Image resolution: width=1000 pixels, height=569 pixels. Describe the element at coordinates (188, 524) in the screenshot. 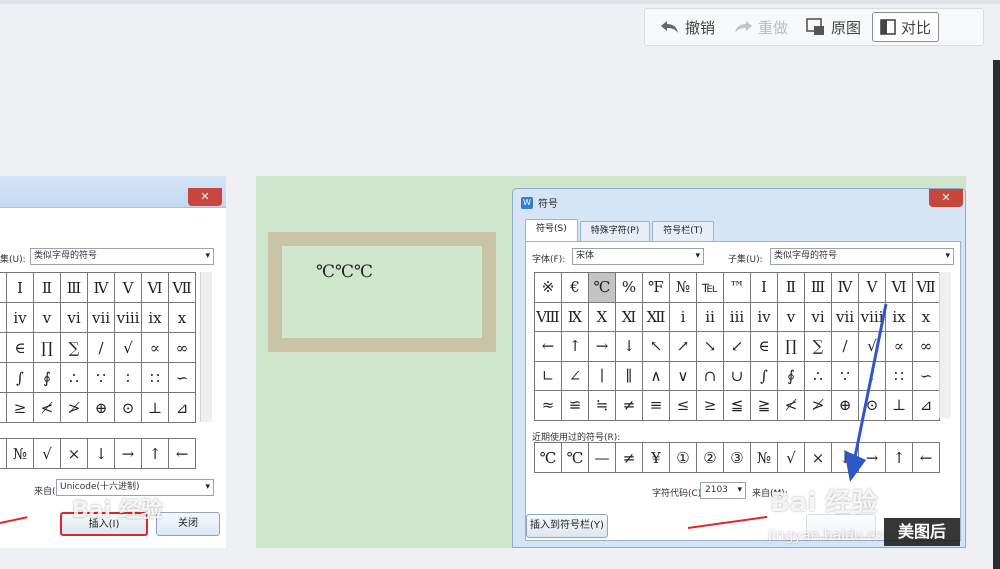

I see `before-close-button: 关闭` at that location.